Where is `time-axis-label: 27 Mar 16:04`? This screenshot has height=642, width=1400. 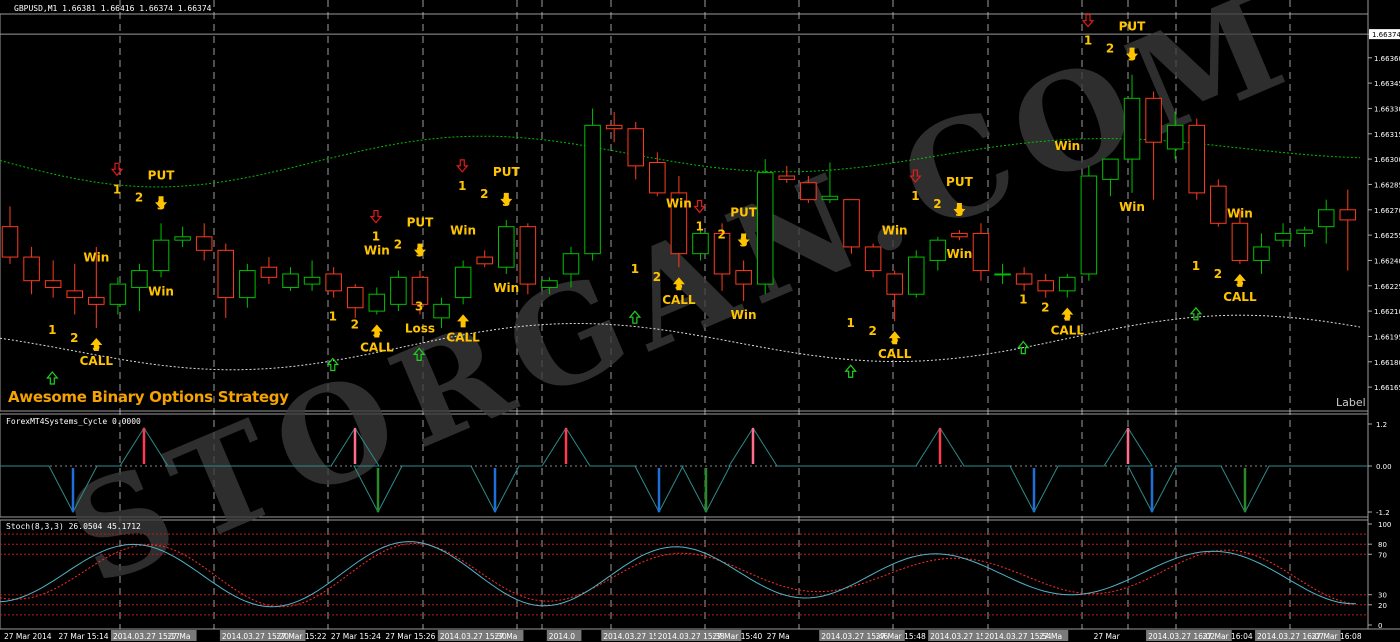 time-axis-label: 27 Mar 16:04 is located at coordinates (1228, 636).